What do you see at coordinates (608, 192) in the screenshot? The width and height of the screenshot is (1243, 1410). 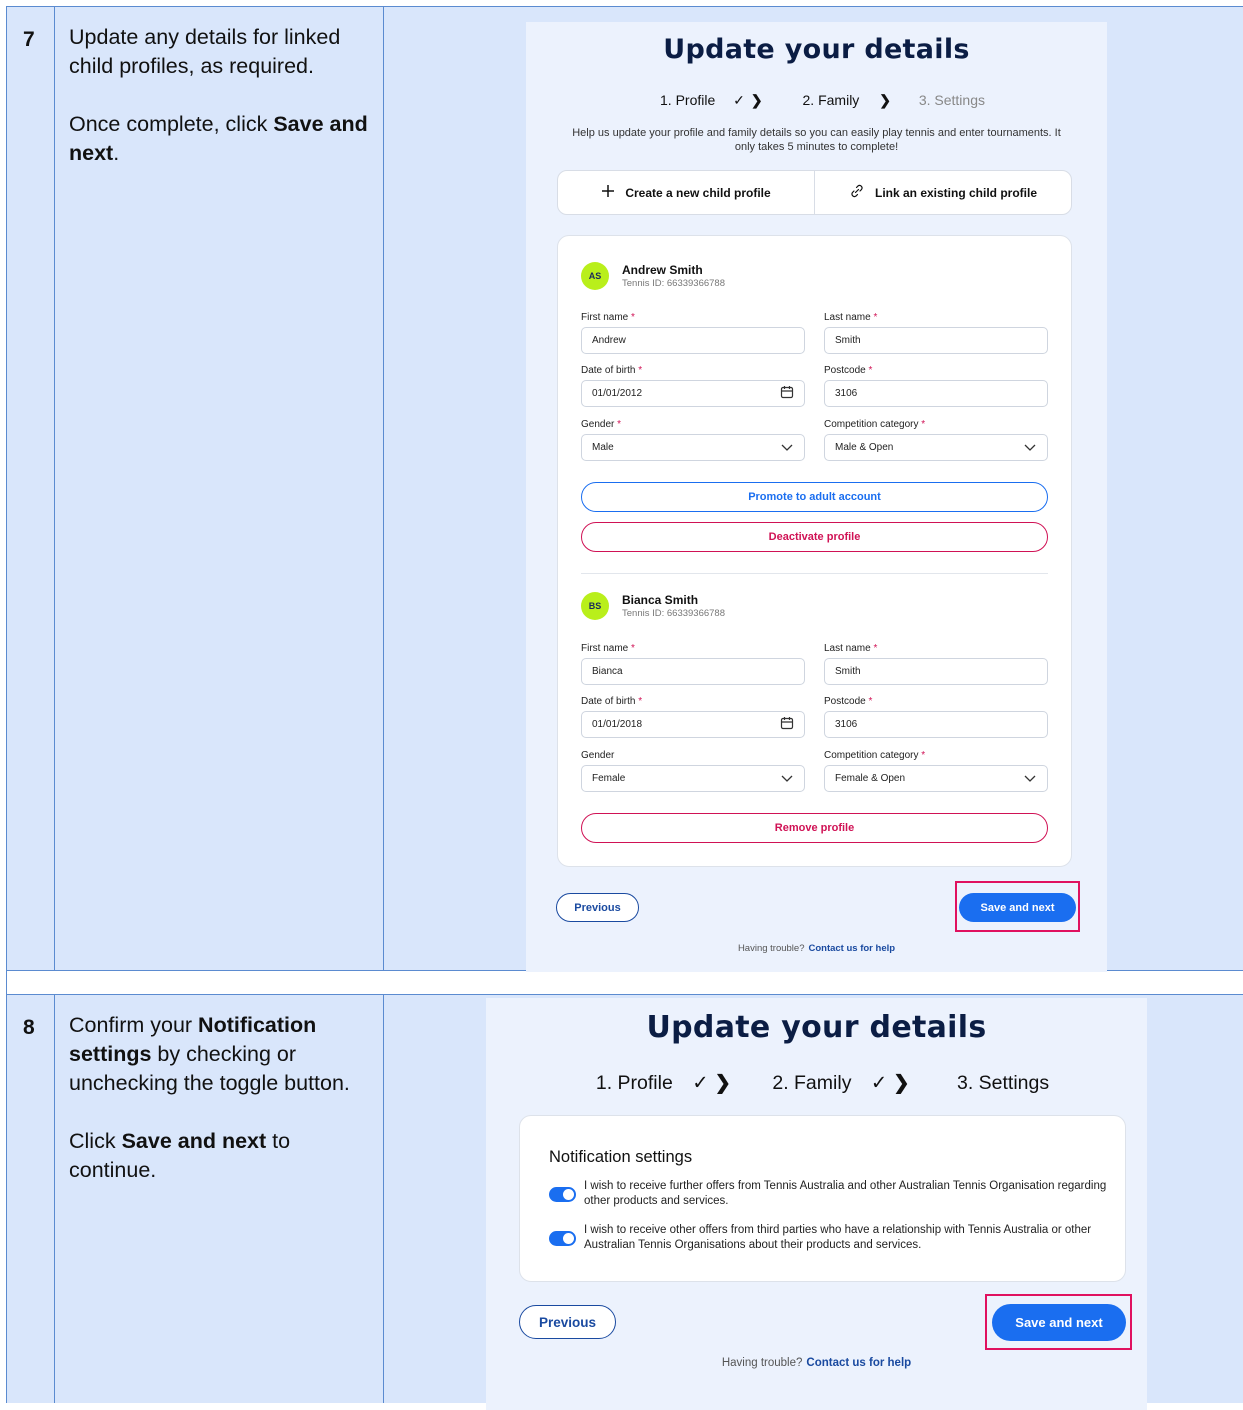 I see `plus-icon` at bounding box center [608, 192].